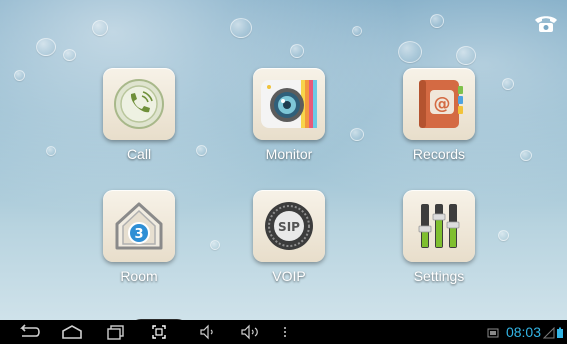 Image resolution: width=567 pixels, height=344 pixels. I want to click on app-monitor: Monitor, so click(289, 123).